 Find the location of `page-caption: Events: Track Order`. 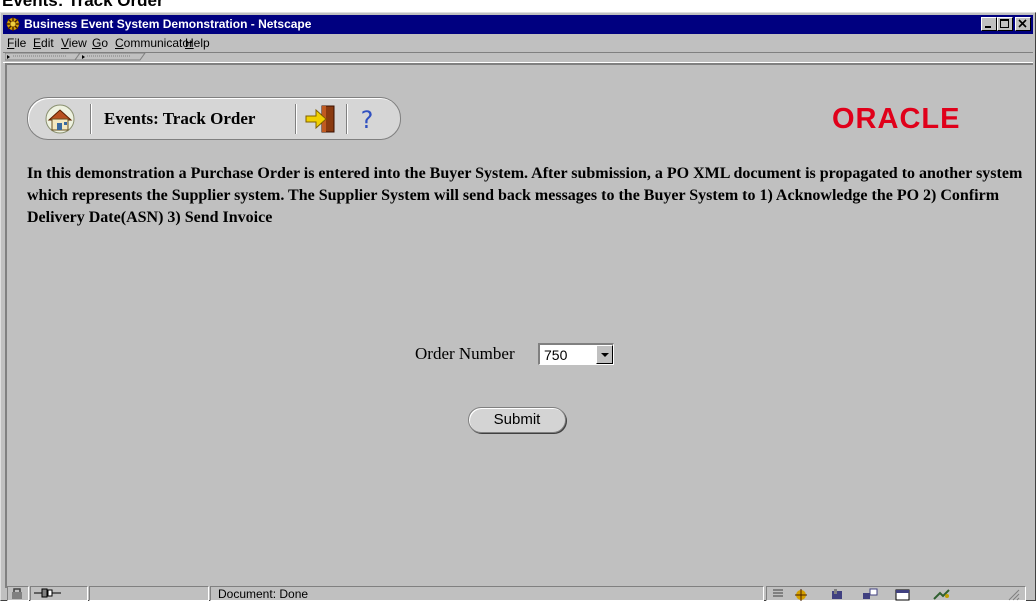

page-caption: Events: Track Order is located at coordinates (518, 6).